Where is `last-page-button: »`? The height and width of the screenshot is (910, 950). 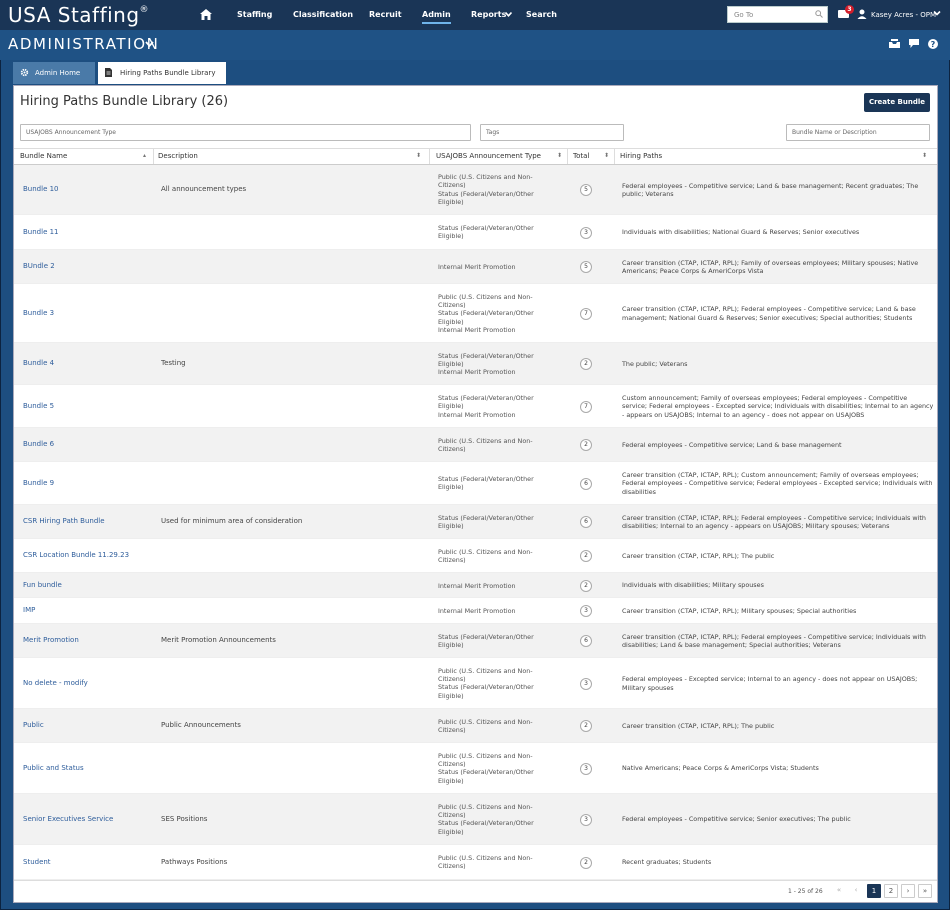 last-page-button: » is located at coordinates (925, 891).